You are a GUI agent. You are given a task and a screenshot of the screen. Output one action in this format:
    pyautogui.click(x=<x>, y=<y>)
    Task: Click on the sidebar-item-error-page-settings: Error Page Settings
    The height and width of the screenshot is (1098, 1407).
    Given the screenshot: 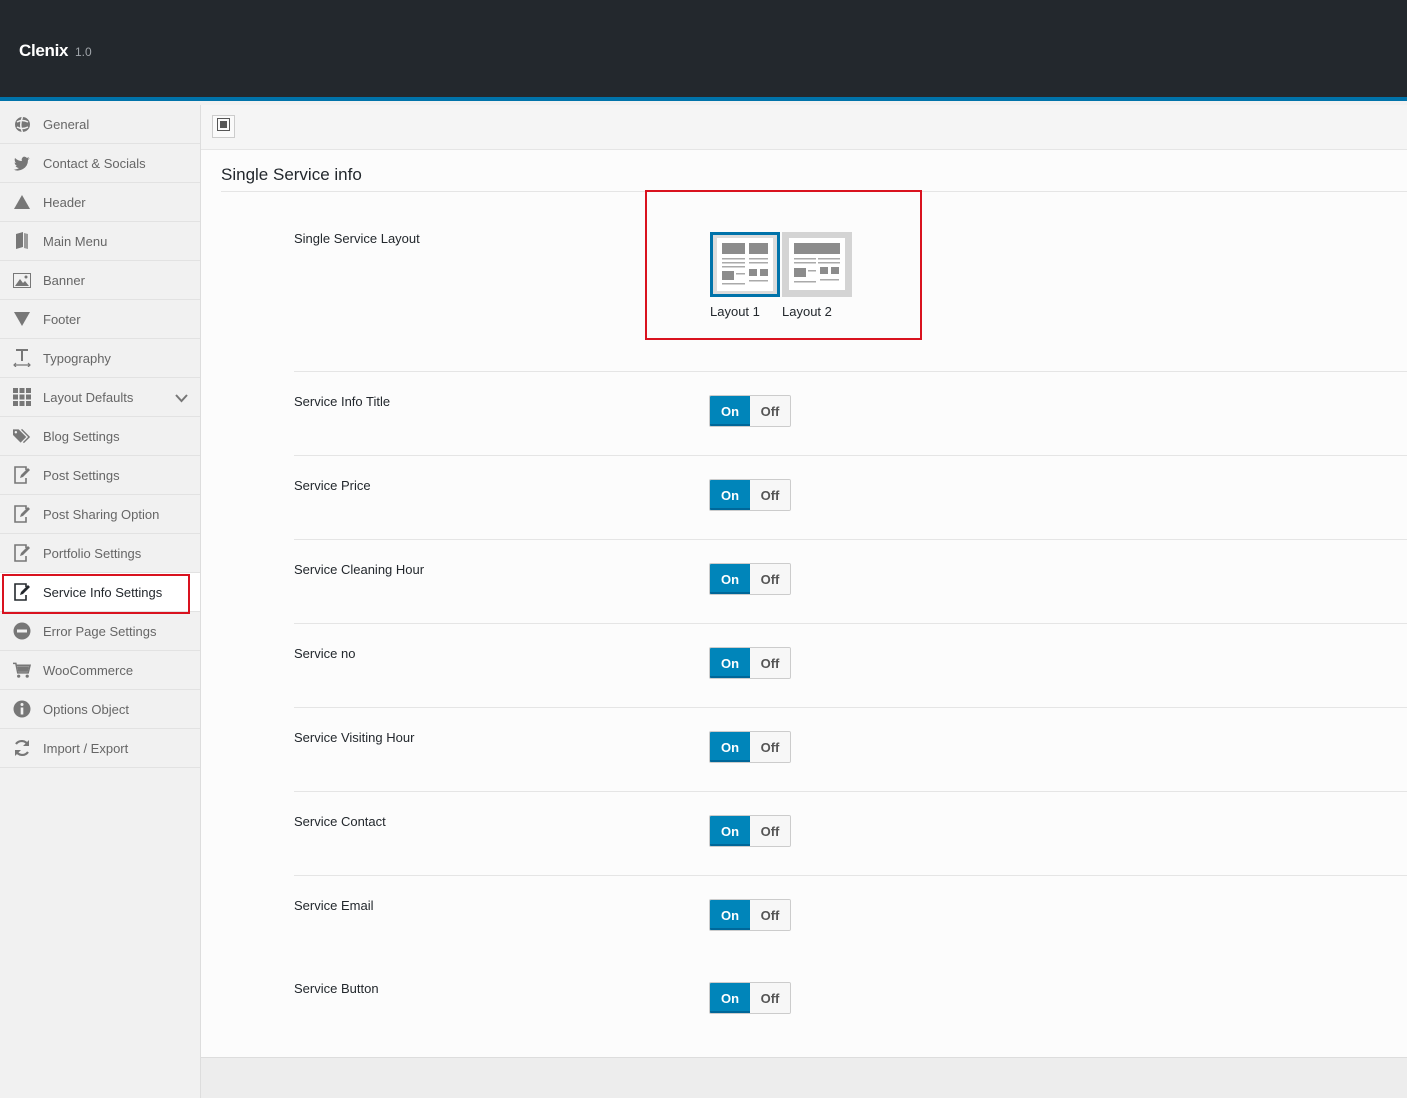 What is the action you would take?
    pyautogui.click(x=100, y=631)
    